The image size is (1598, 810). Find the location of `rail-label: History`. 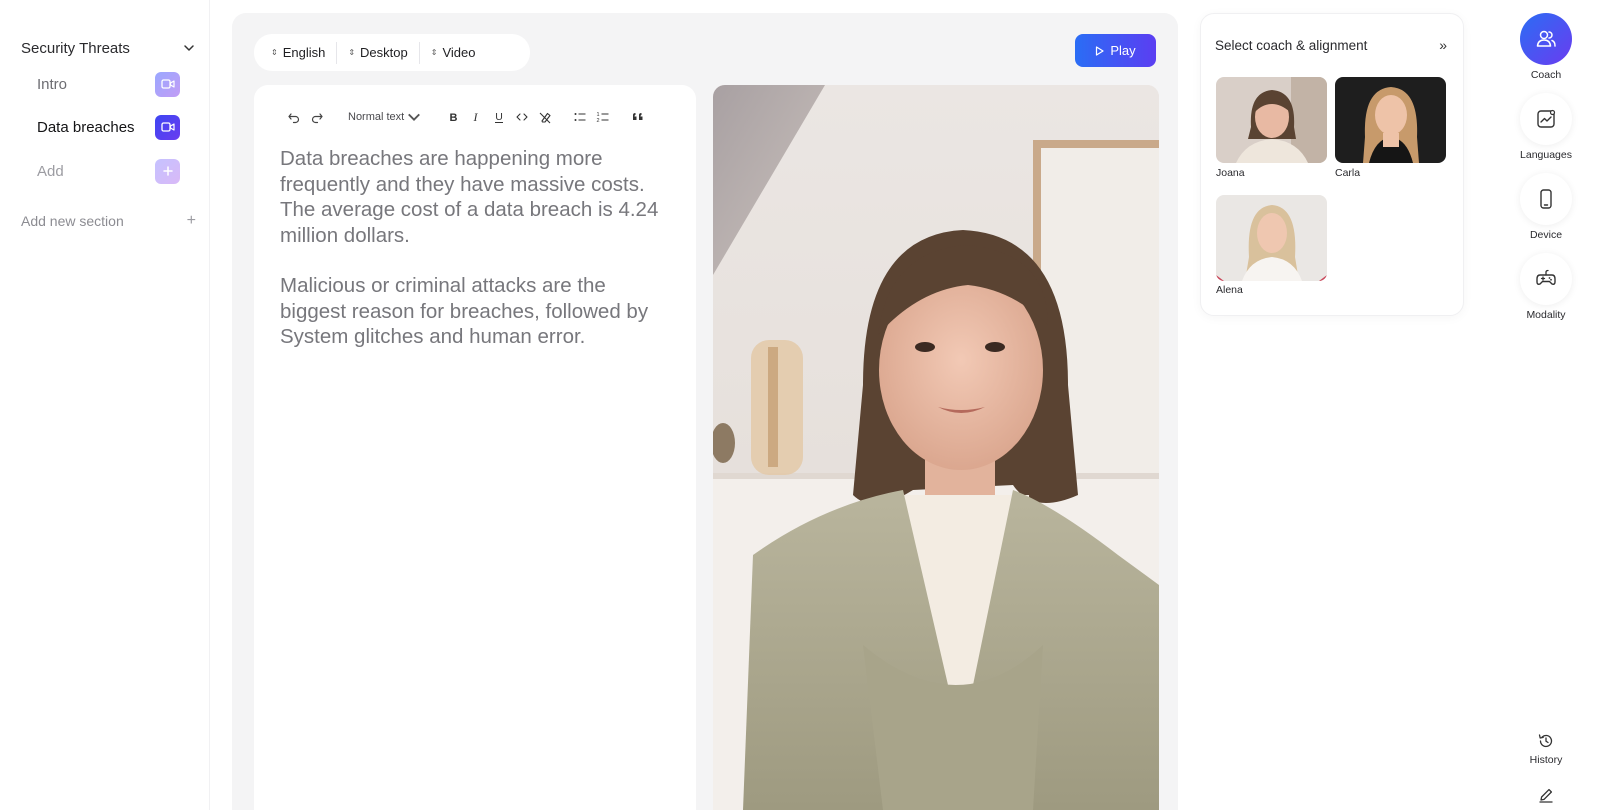

rail-label: History is located at coordinates (1546, 760).